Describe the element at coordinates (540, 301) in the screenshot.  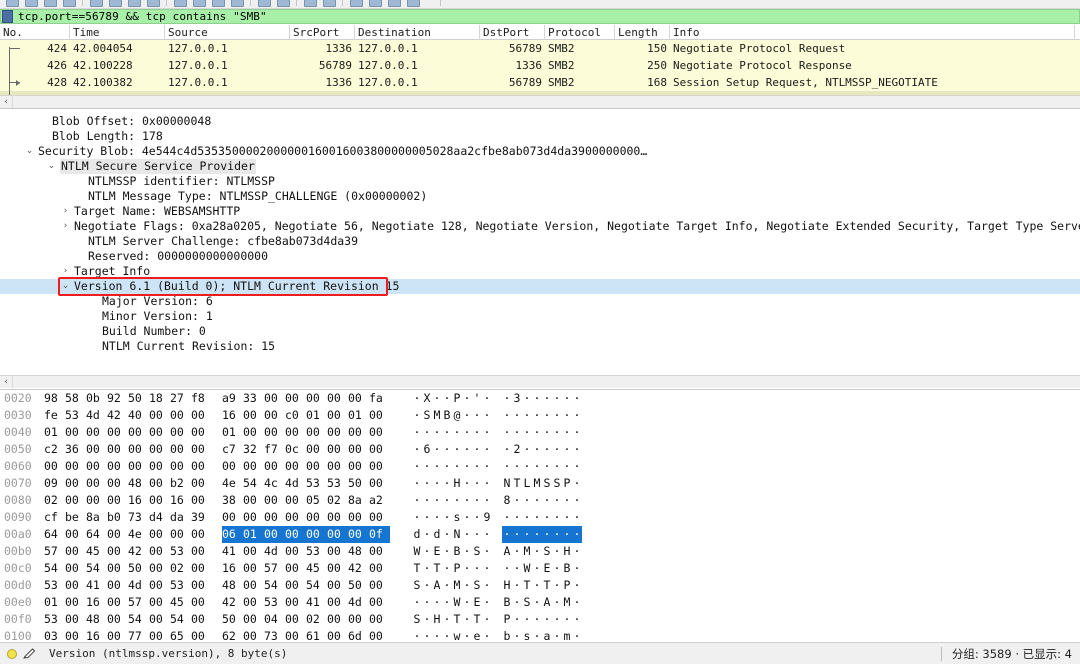
I see `tree-row: Major Version: 6` at that location.